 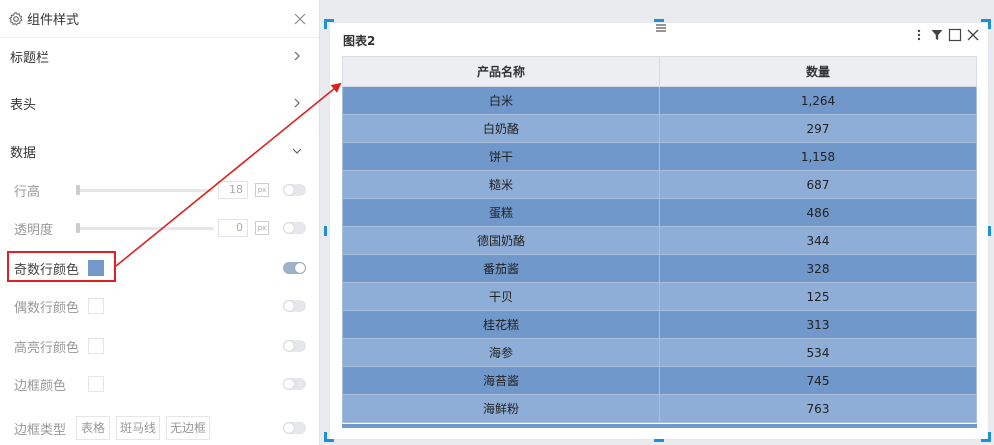 What do you see at coordinates (501, 408) in the screenshot?
I see `cell-product-name: 海鲜粉` at bounding box center [501, 408].